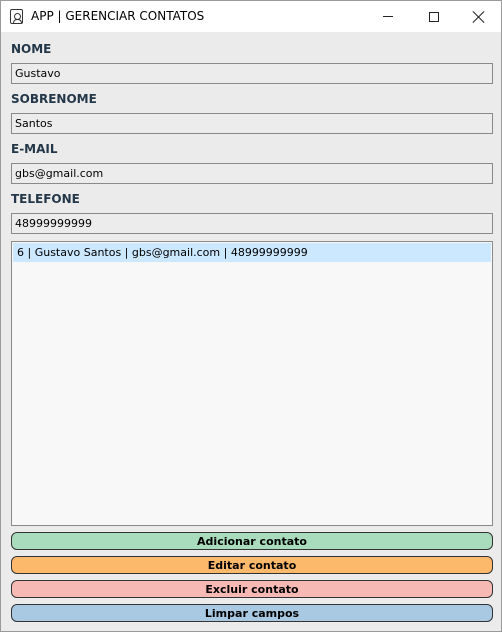 This screenshot has height=632, width=502. I want to click on email-label: E-MAIL, so click(34, 149).